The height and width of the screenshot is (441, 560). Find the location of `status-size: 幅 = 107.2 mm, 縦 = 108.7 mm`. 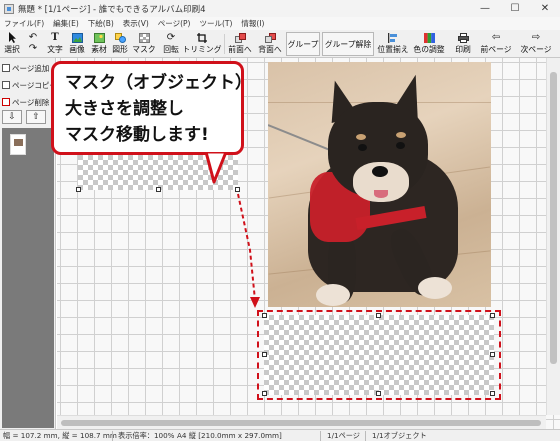

status-size: 幅 = 107.2 mm, 縦 = 108.7 mm is located at coordinates (60, 435).